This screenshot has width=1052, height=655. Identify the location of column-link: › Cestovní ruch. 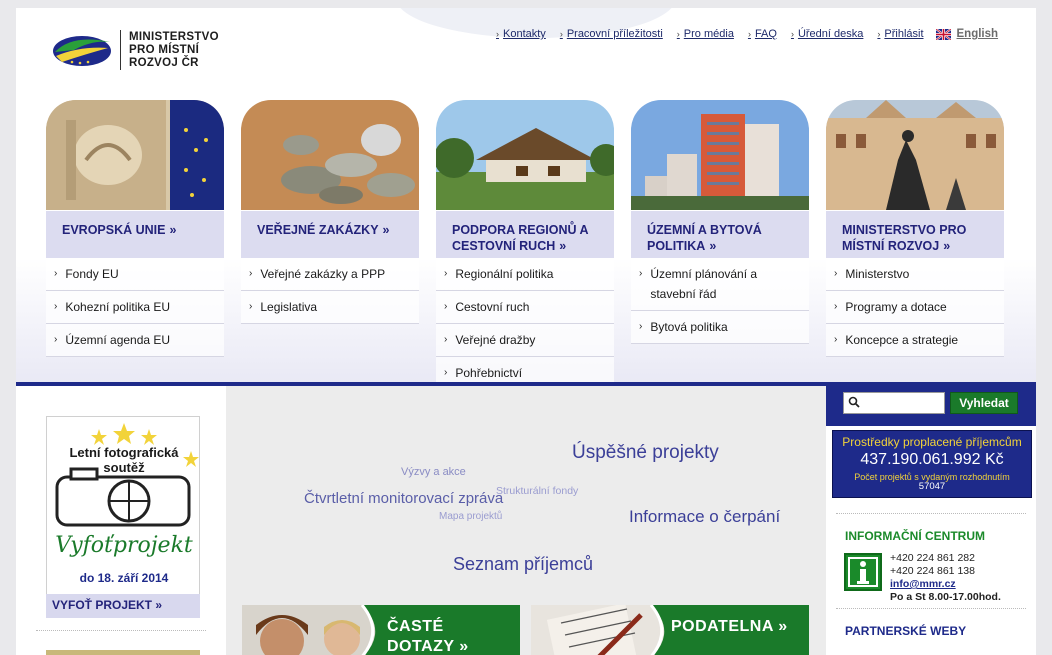
(525, 307).